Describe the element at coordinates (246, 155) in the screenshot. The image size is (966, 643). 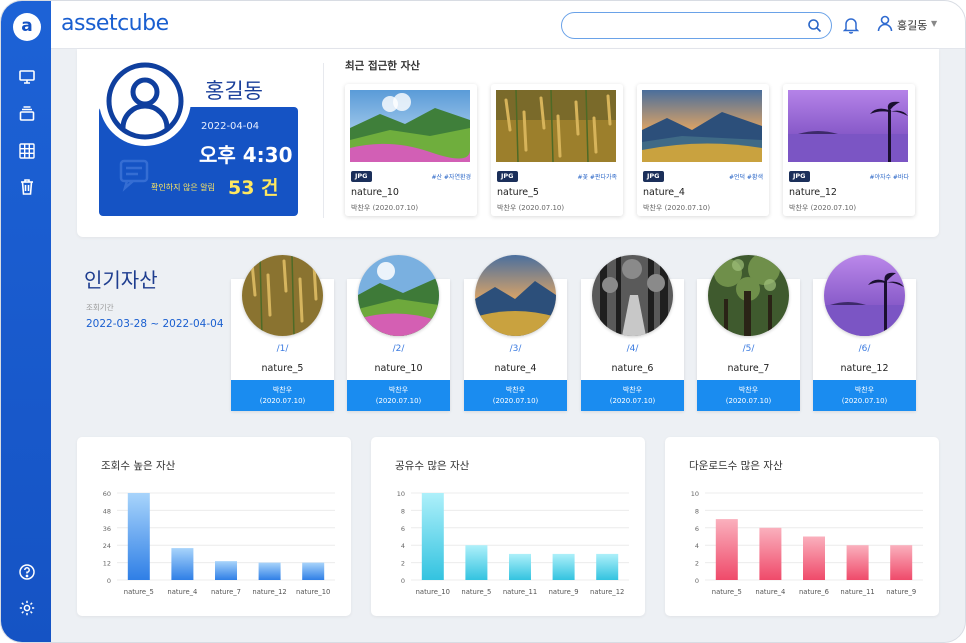
I see `profile-time: 오후 4:30` at that location.